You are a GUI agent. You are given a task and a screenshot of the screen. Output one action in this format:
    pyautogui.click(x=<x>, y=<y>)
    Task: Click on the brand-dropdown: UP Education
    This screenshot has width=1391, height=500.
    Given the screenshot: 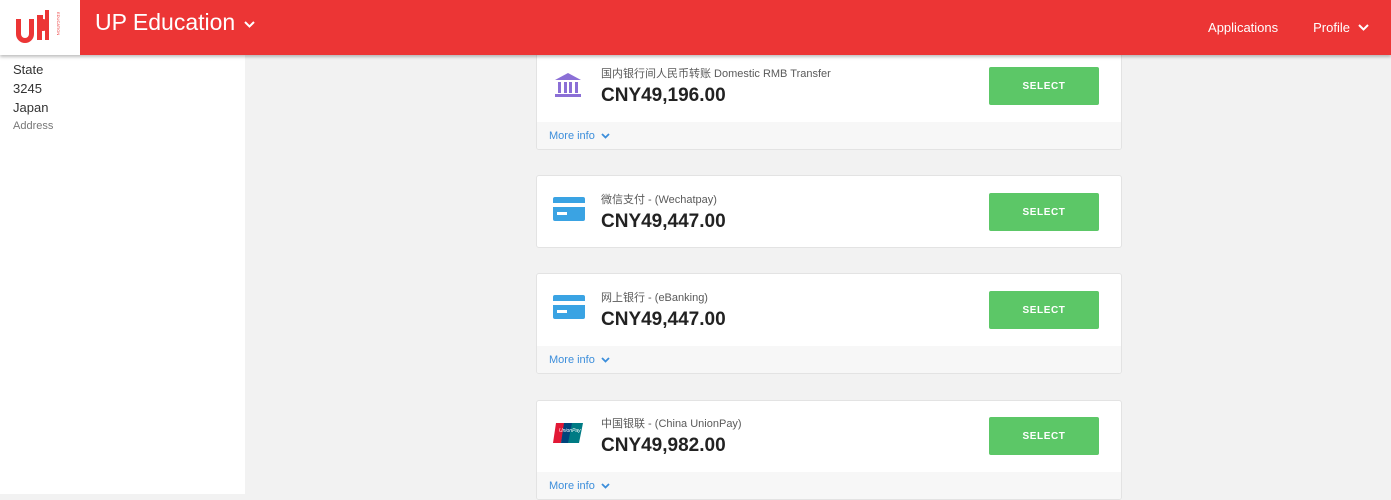 What is the action you would take?
    pyautogui.click(x=175, y=22)
    